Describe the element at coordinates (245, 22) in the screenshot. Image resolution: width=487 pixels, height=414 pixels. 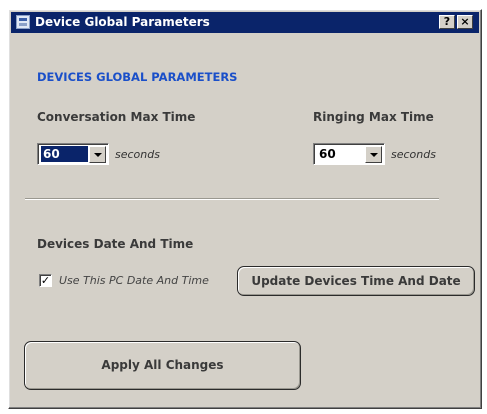
I see `title-bar: Device Global Parameters ? ×` at that location.